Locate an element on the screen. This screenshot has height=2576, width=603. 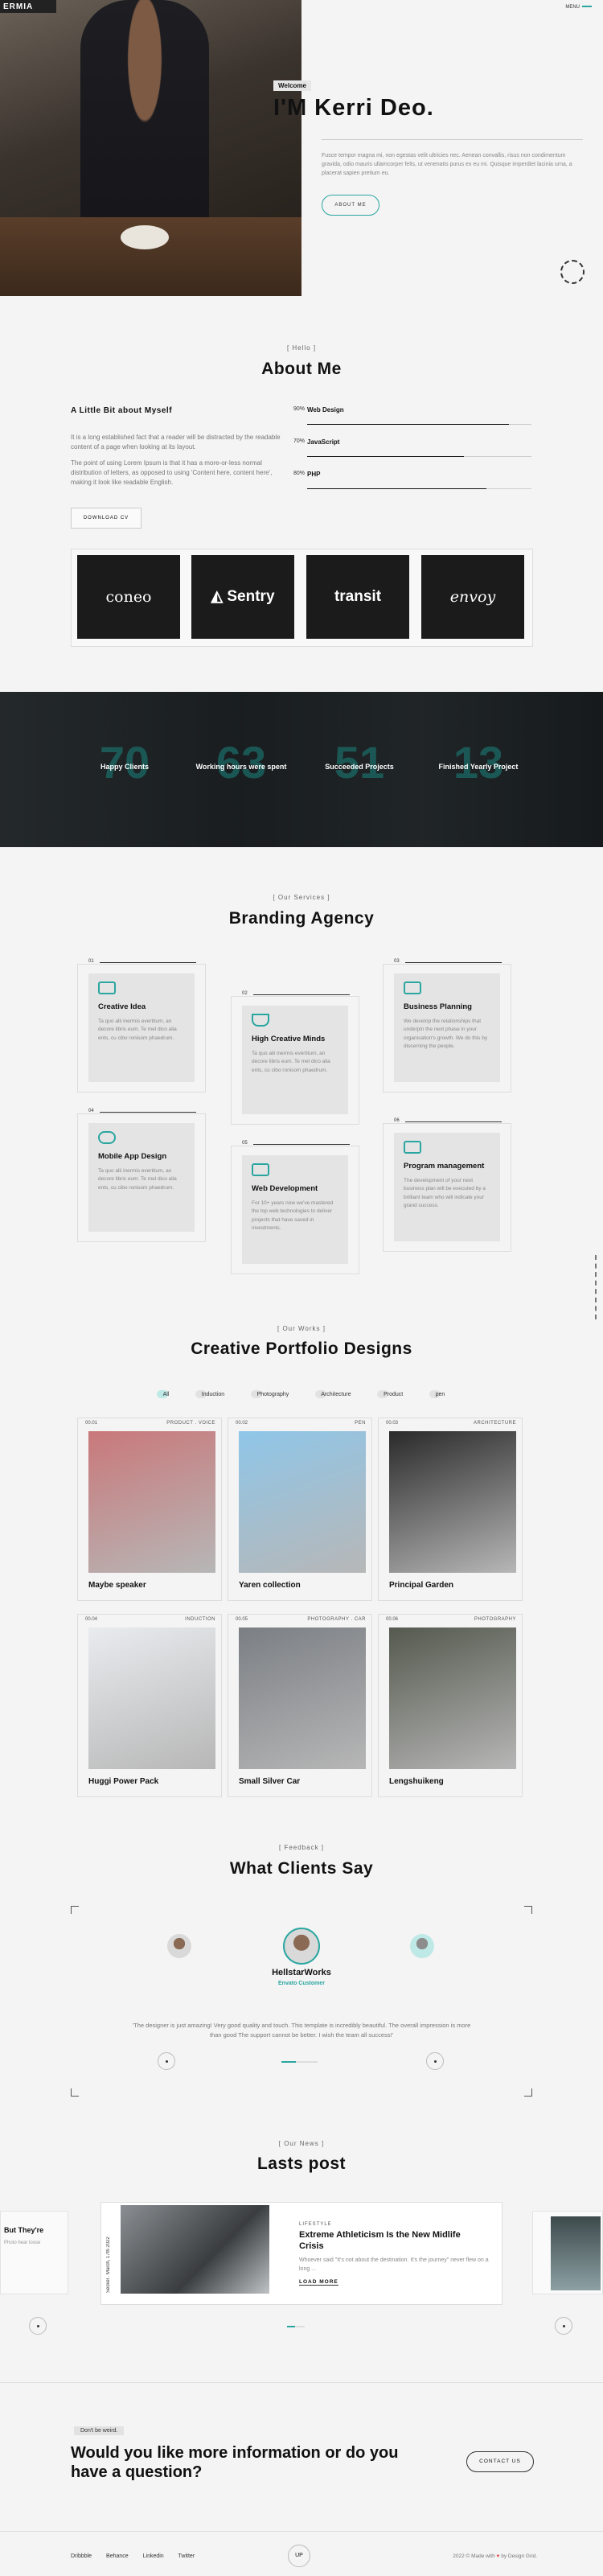
menu-button: MENU is located at coordinates (578, 7).